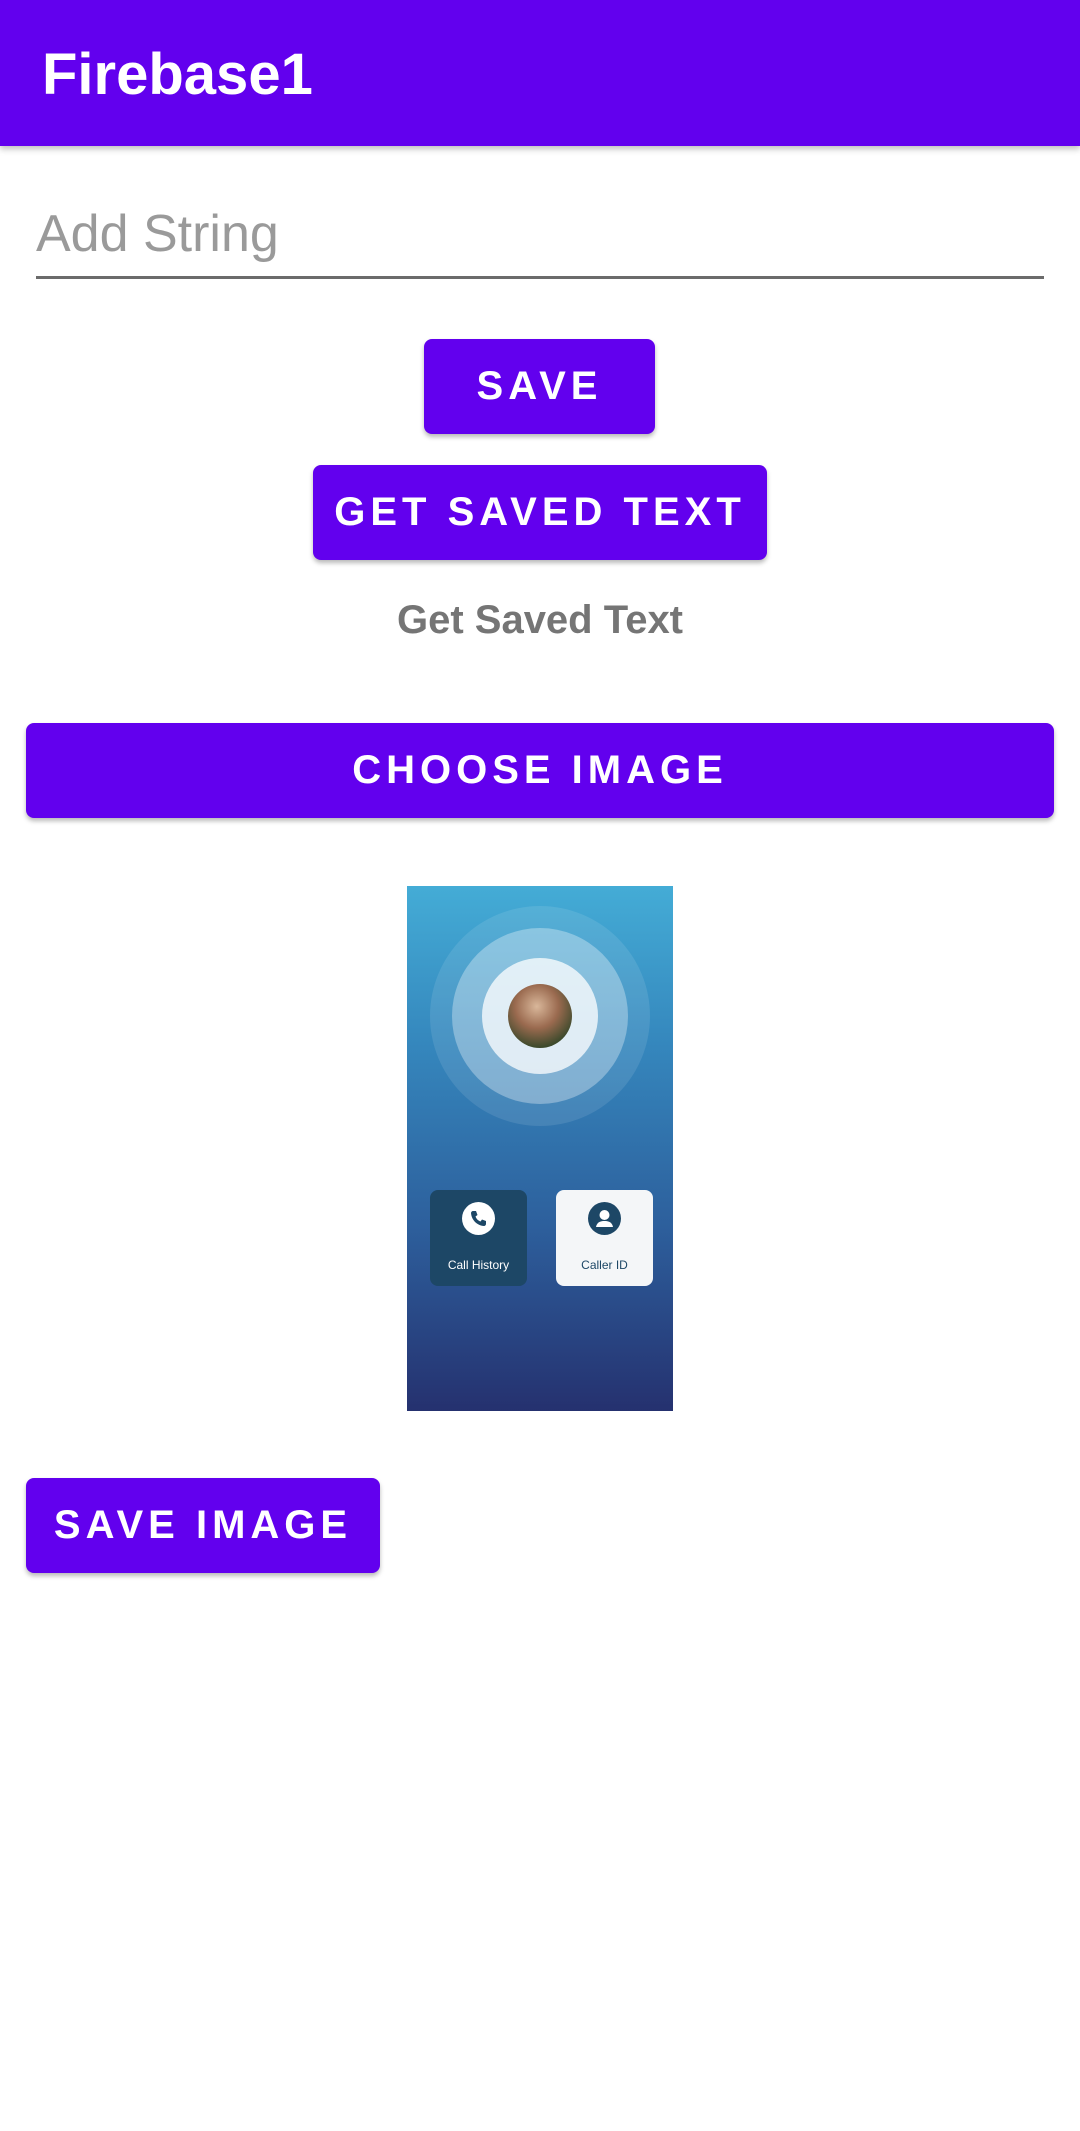 This screenshot has width=1080, height=2131. I want to click on caller-id-label: Caller ID, so click(604, 1265).